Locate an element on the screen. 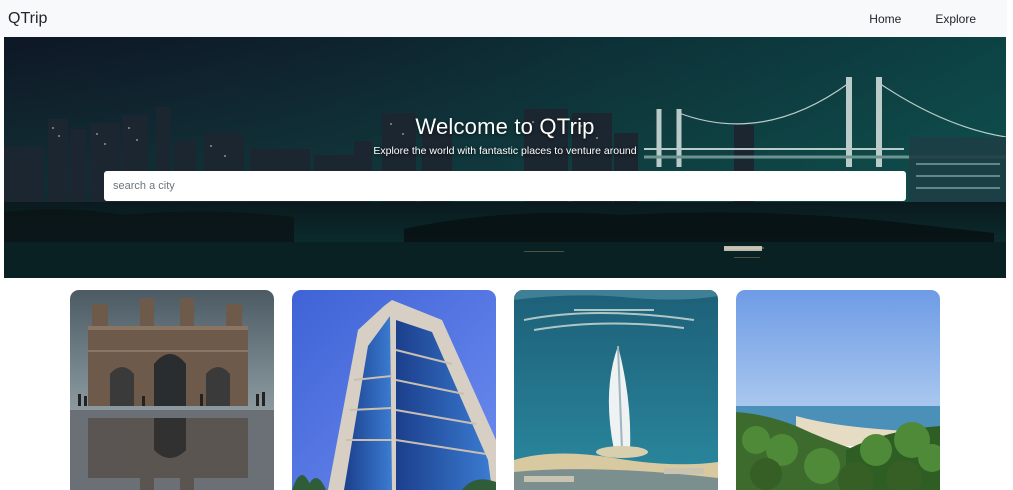 The width and height of the screenshot is (1013, 490). nav-link-home: Home is located at coordinates (885, 19).